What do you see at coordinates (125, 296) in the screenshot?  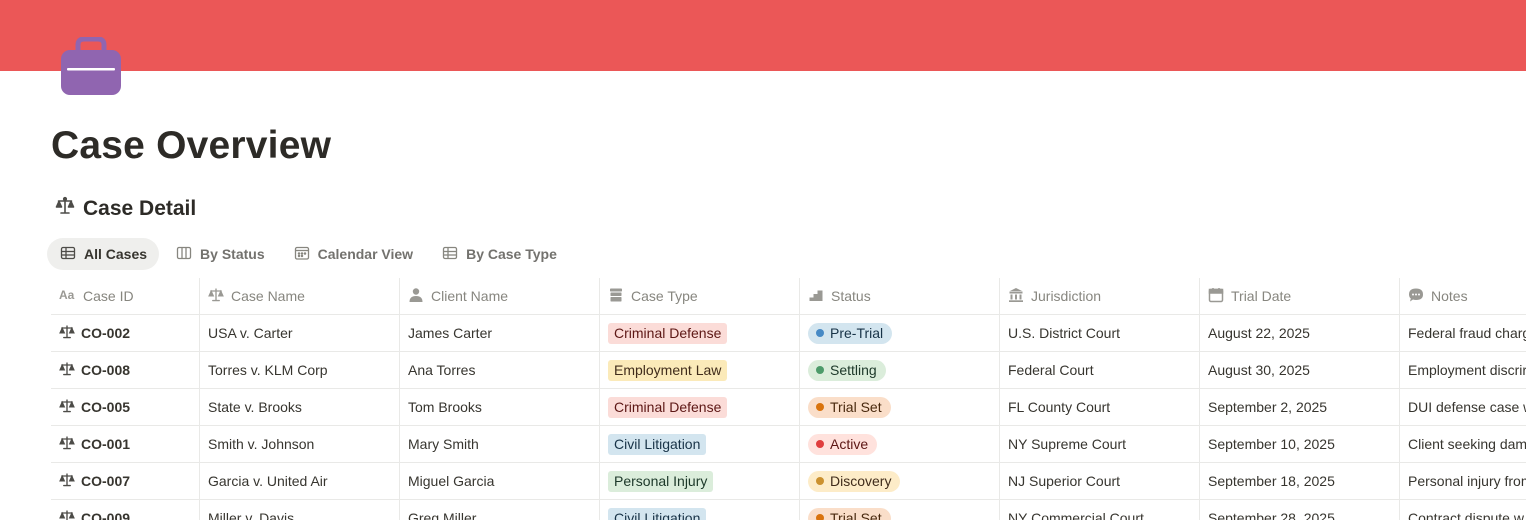 I see `column-header-case-id: Aa Case ID` at bounding box center [125, 296].